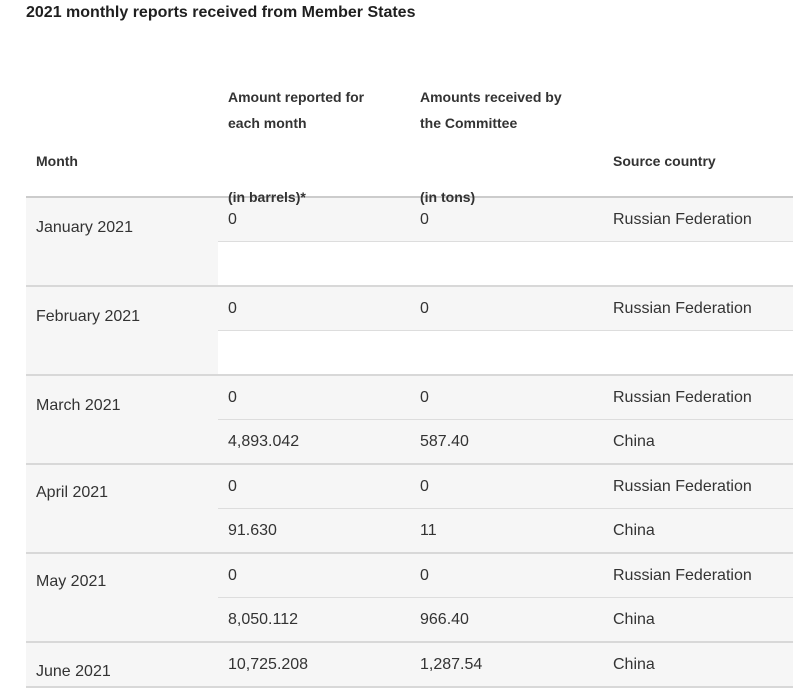 The width and height of the screenshot is (800, 692). Describe the element at coordinates (88, 316) in the screenshot. I see `month-cell: February 2021` at that location.